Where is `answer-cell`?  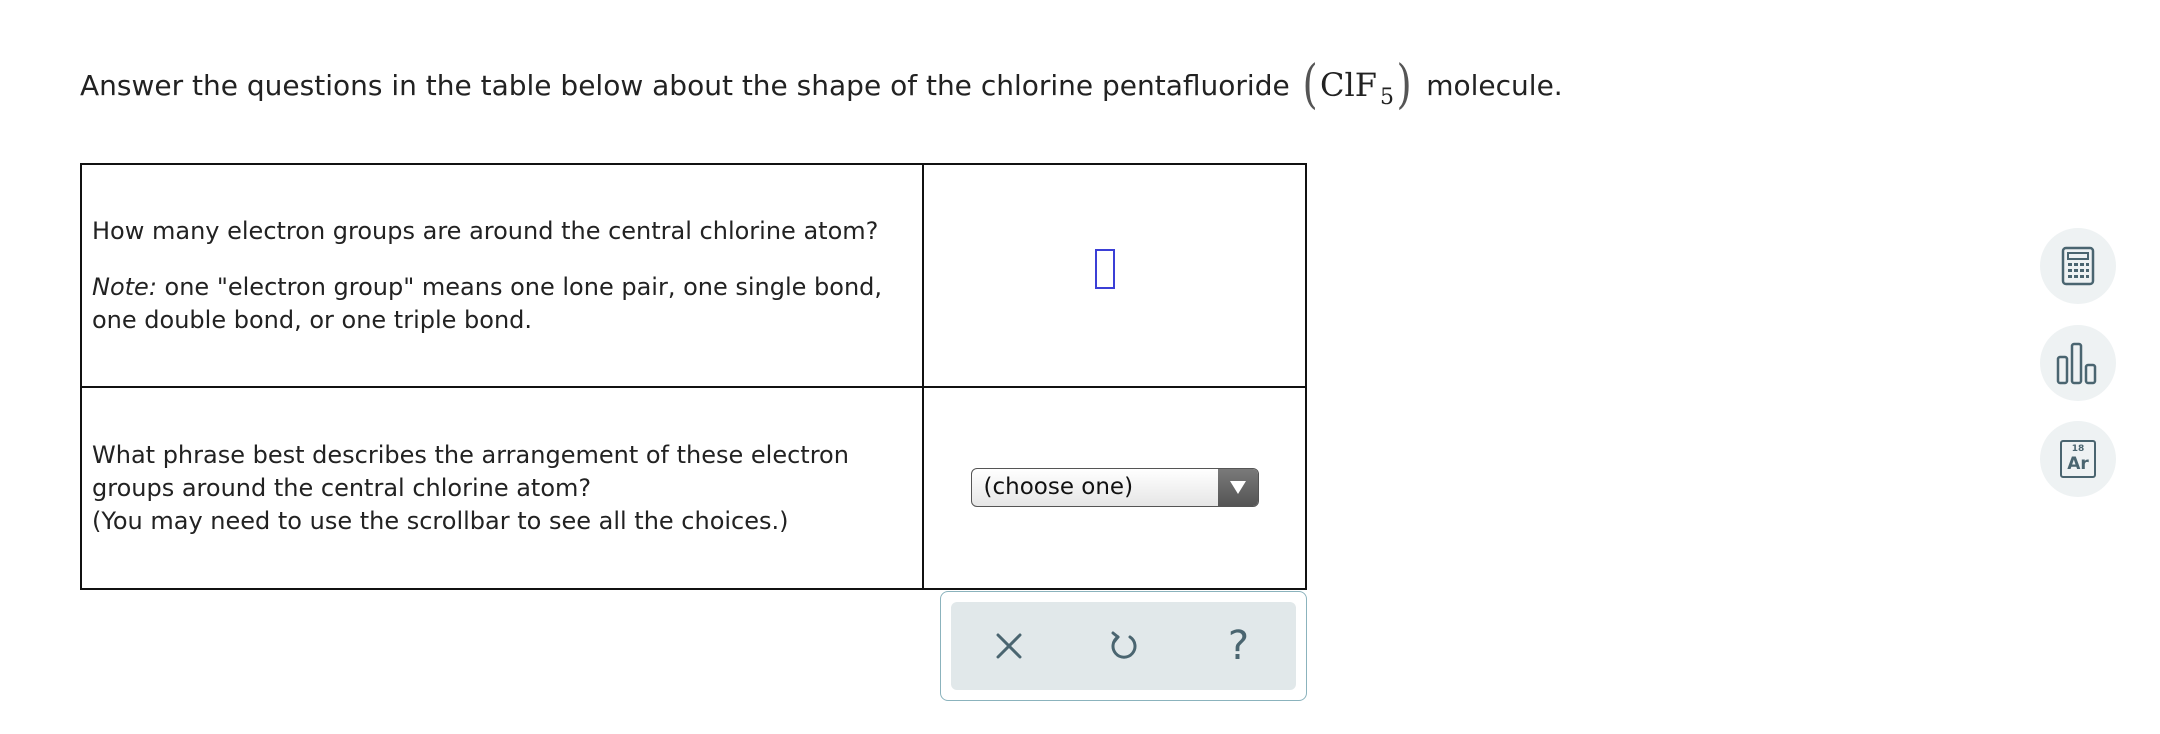 answer-cell is located at coordinates (1114, 275).